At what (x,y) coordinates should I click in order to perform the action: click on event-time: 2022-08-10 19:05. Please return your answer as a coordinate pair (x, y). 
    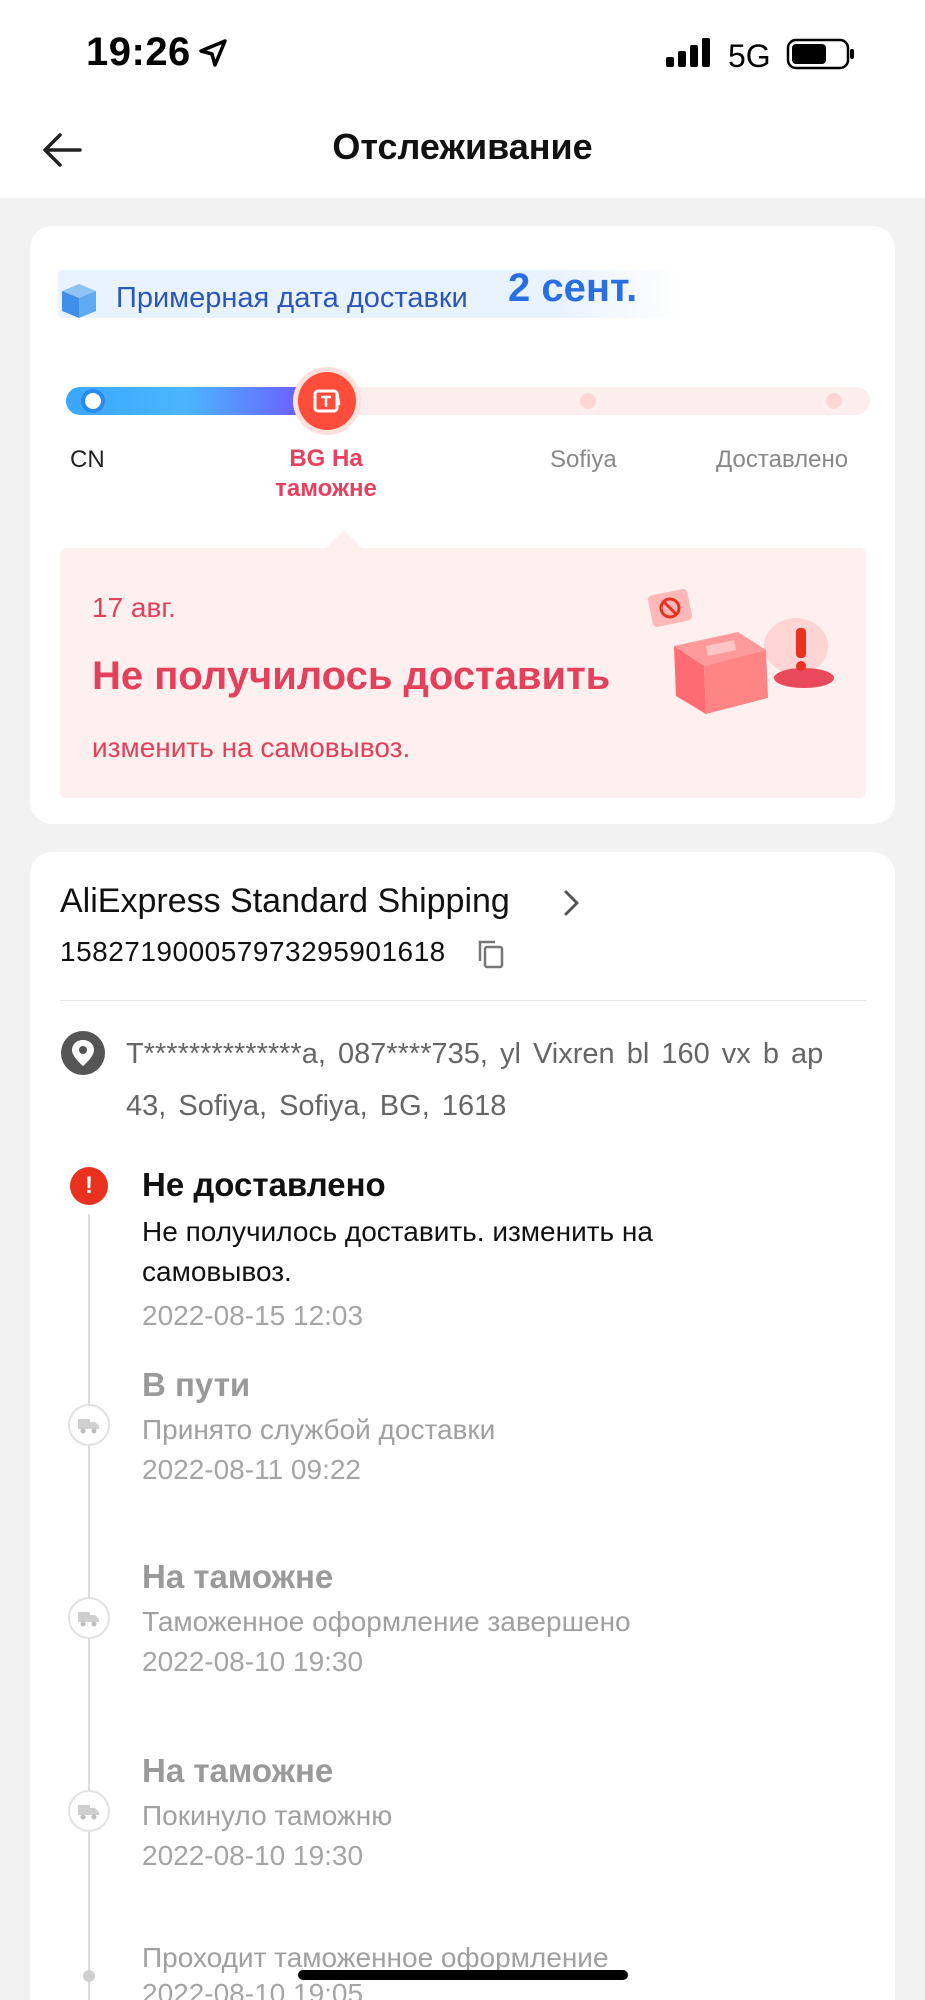
    Looking at the image, I should click on (253, 1989).